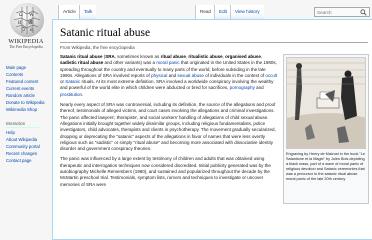  I want to click on tab-view-history: View history, so click(247, 12).